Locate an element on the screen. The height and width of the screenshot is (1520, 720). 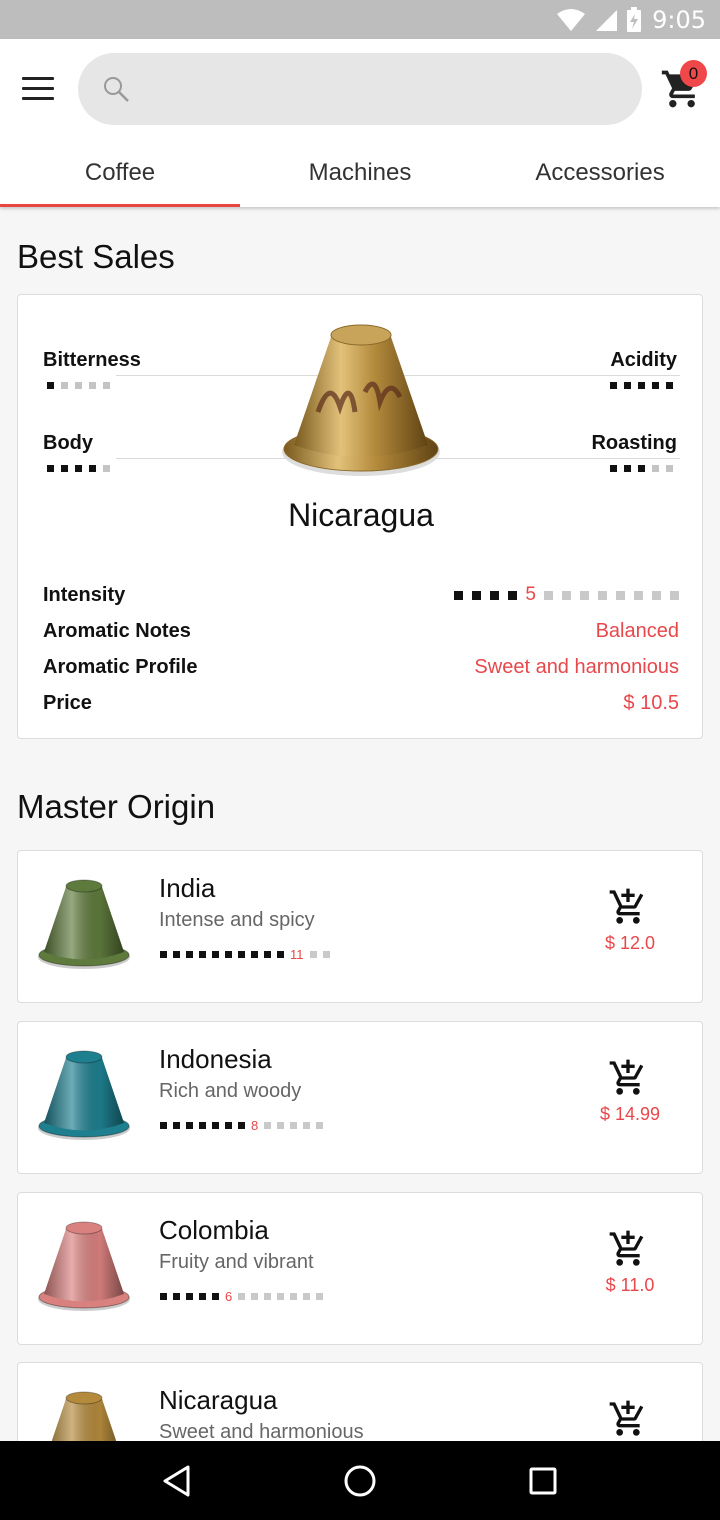
origin-item-card: Colombia Fruity and vibrant 6 $ 11.0 is located at coordinates (360, 1268).